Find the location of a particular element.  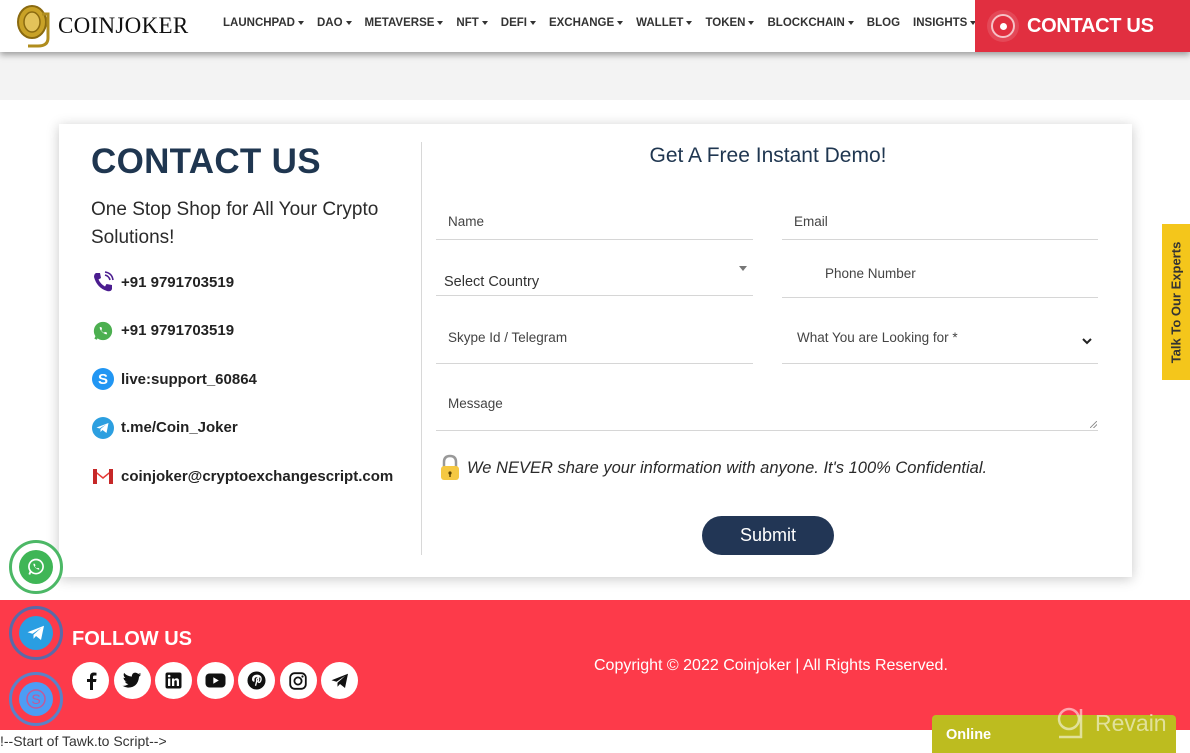

name-placeholder: Name is located at coordinates (466, 221).